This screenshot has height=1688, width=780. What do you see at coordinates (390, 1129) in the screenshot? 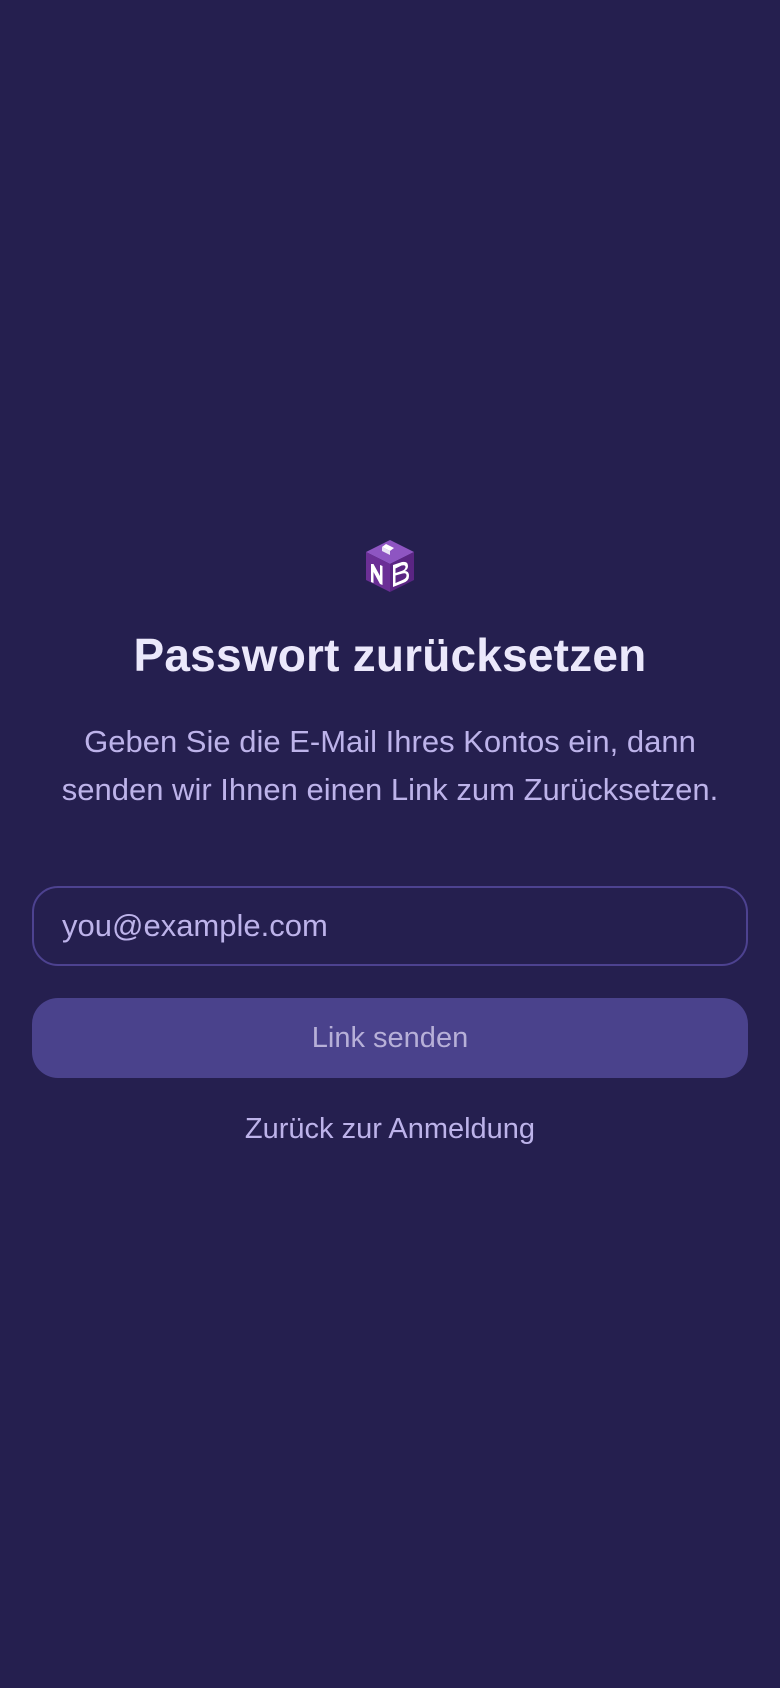
I see `back-to-login-link: Zurück zur Anmeldung` at bounding box center [390, 1129].